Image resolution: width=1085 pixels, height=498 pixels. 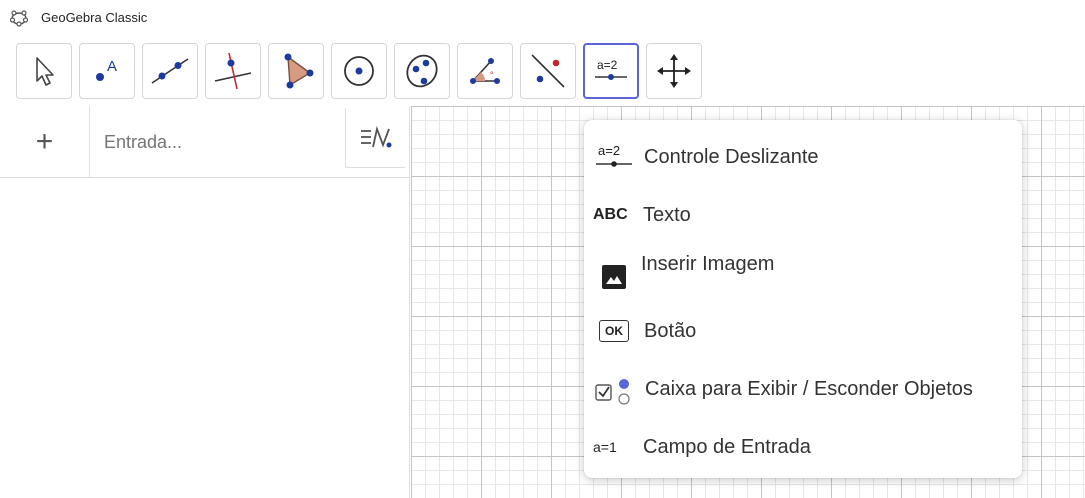 I want to click on add-item-button: +, so click(x=45, y=142).